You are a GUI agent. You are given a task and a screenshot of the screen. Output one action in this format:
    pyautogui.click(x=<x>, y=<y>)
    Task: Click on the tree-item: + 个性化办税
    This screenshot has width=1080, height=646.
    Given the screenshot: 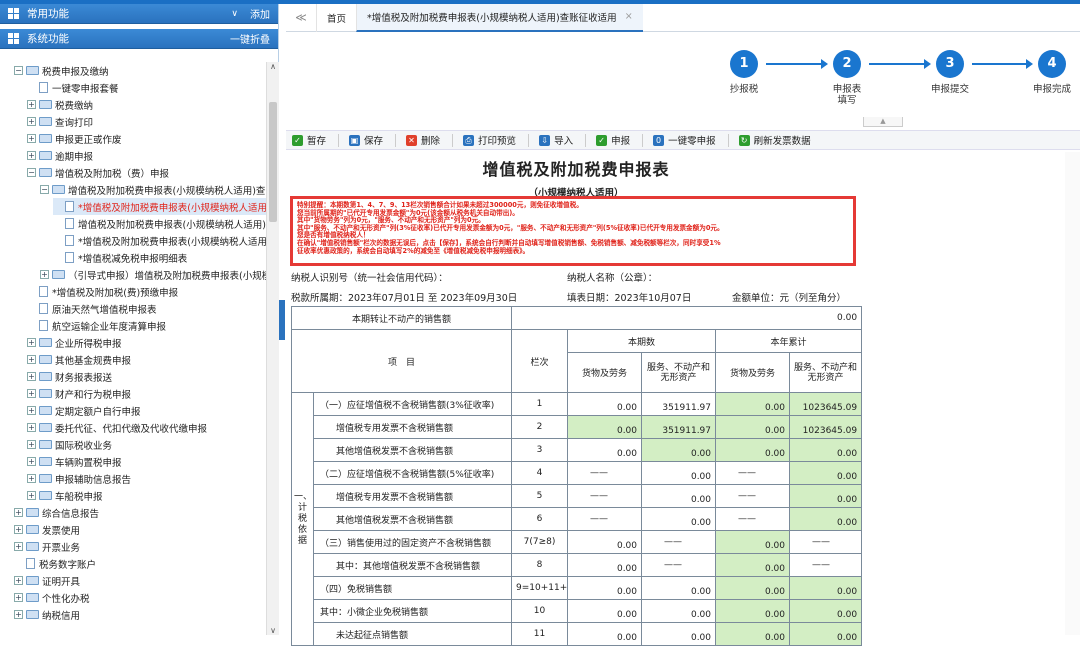 What is the action you would take?
    pyautogui.click(x=52, y=597)
    